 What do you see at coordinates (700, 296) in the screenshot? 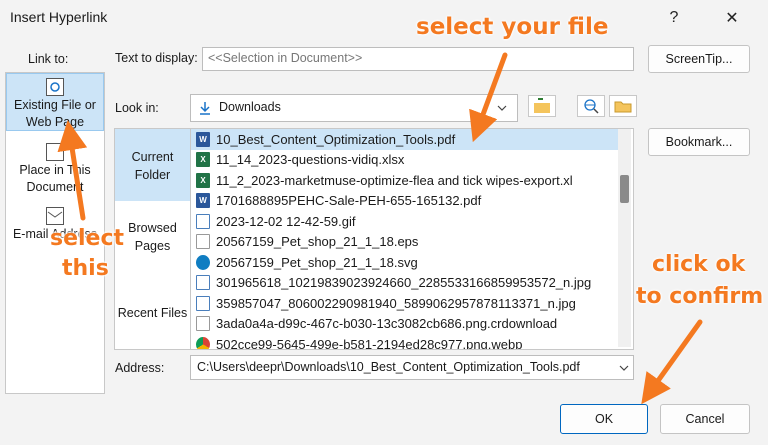
I see `annotation-to-confirm: to confirm` at bounding box center [700, 296].